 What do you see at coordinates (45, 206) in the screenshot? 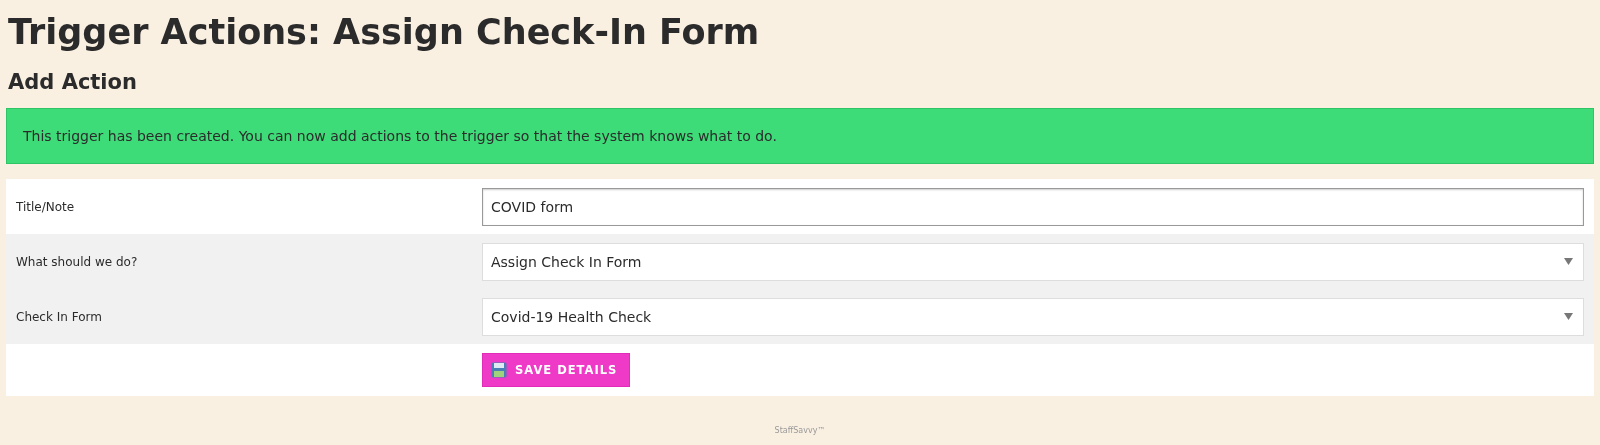
I see `field-label: Title/Note` at bounding box center [45, 206].